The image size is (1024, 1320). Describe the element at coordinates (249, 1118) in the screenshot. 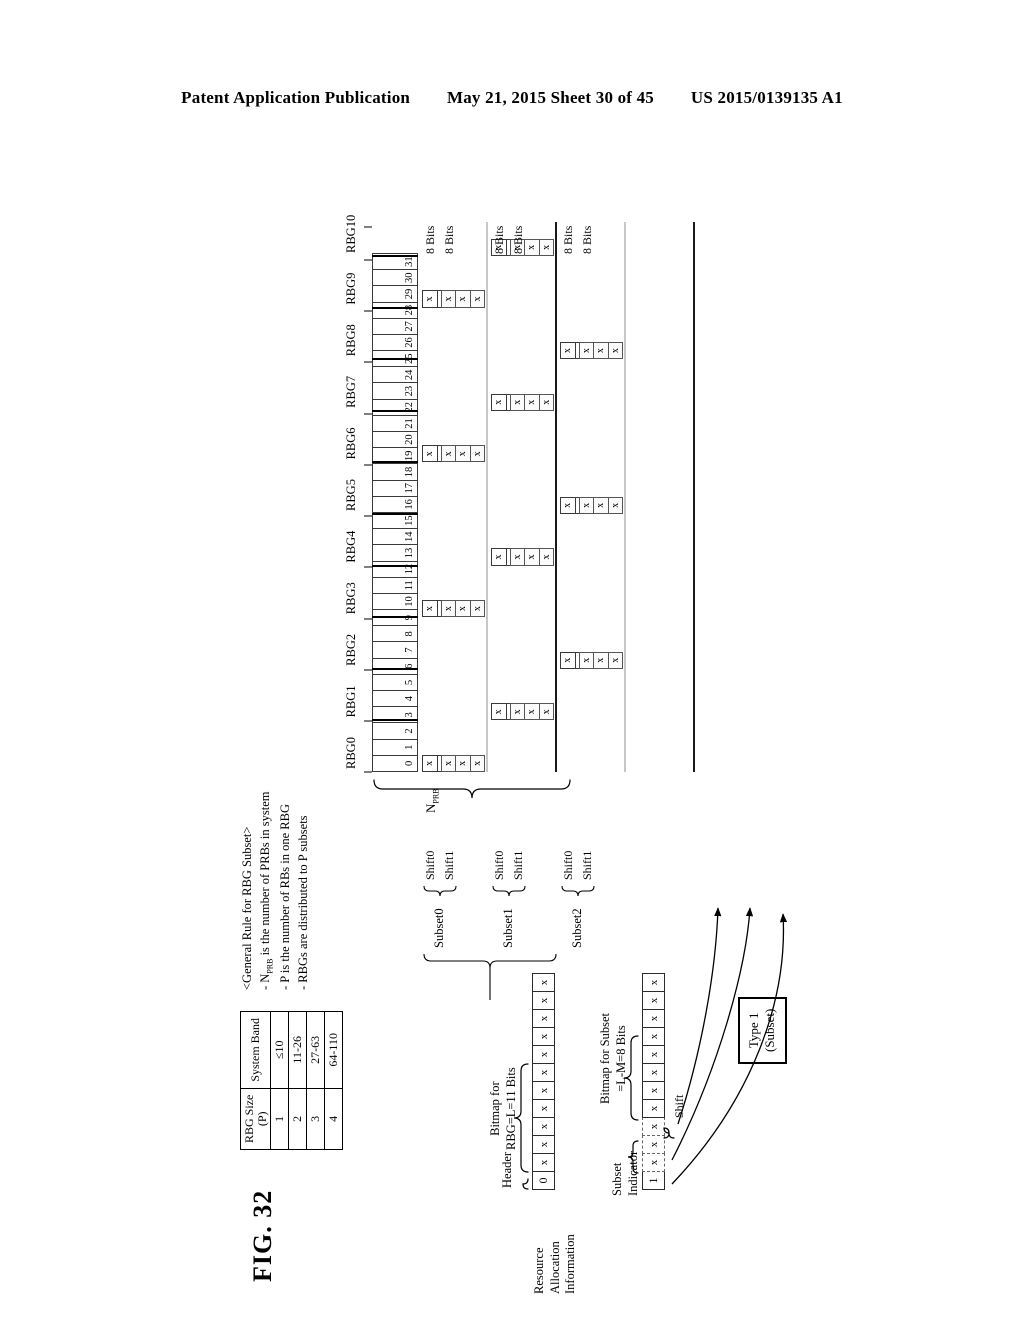

I see `table-header-rbg-size-line1: RBG Size` at that location.